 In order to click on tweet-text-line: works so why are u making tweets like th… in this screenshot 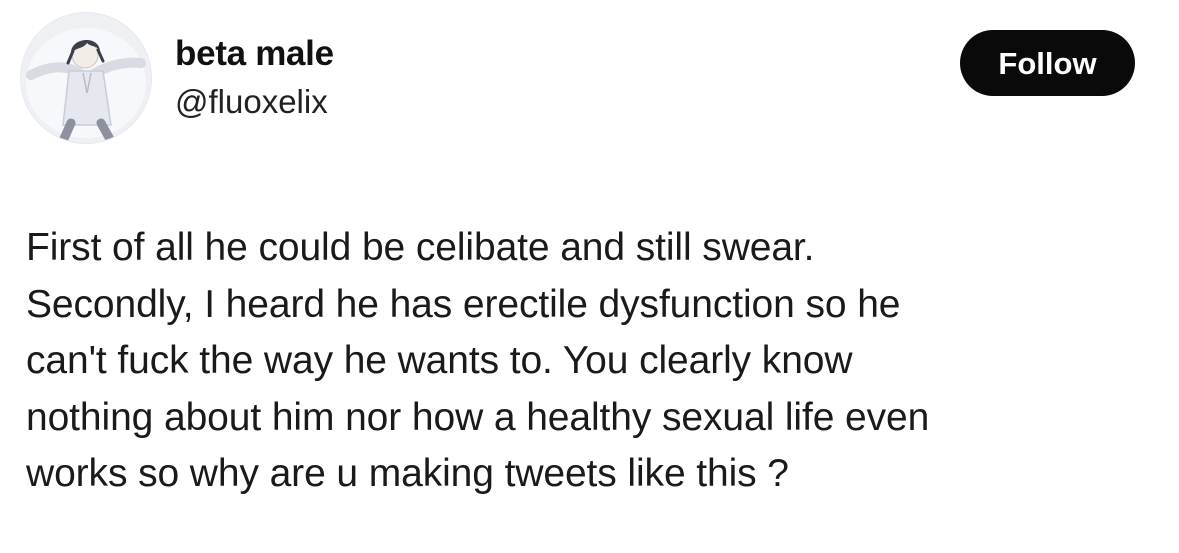, I will do `click(407, 473)`.